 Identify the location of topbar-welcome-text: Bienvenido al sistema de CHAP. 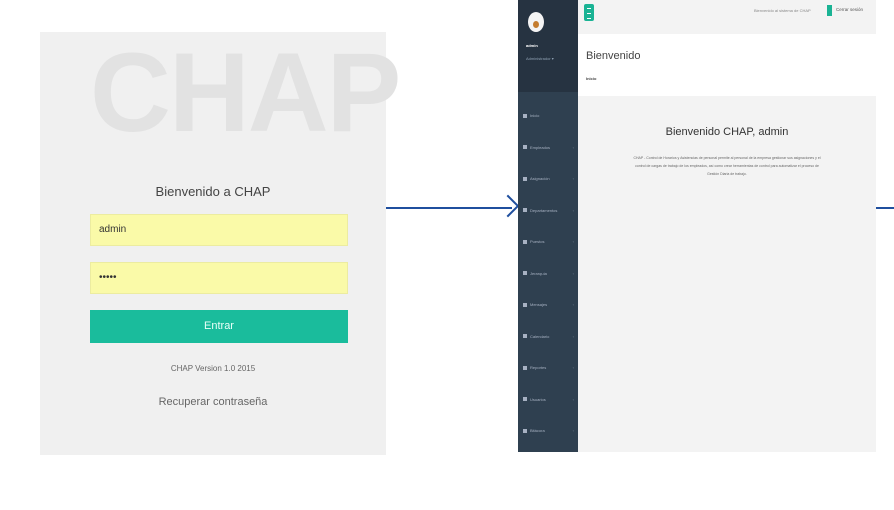
(782, 10).